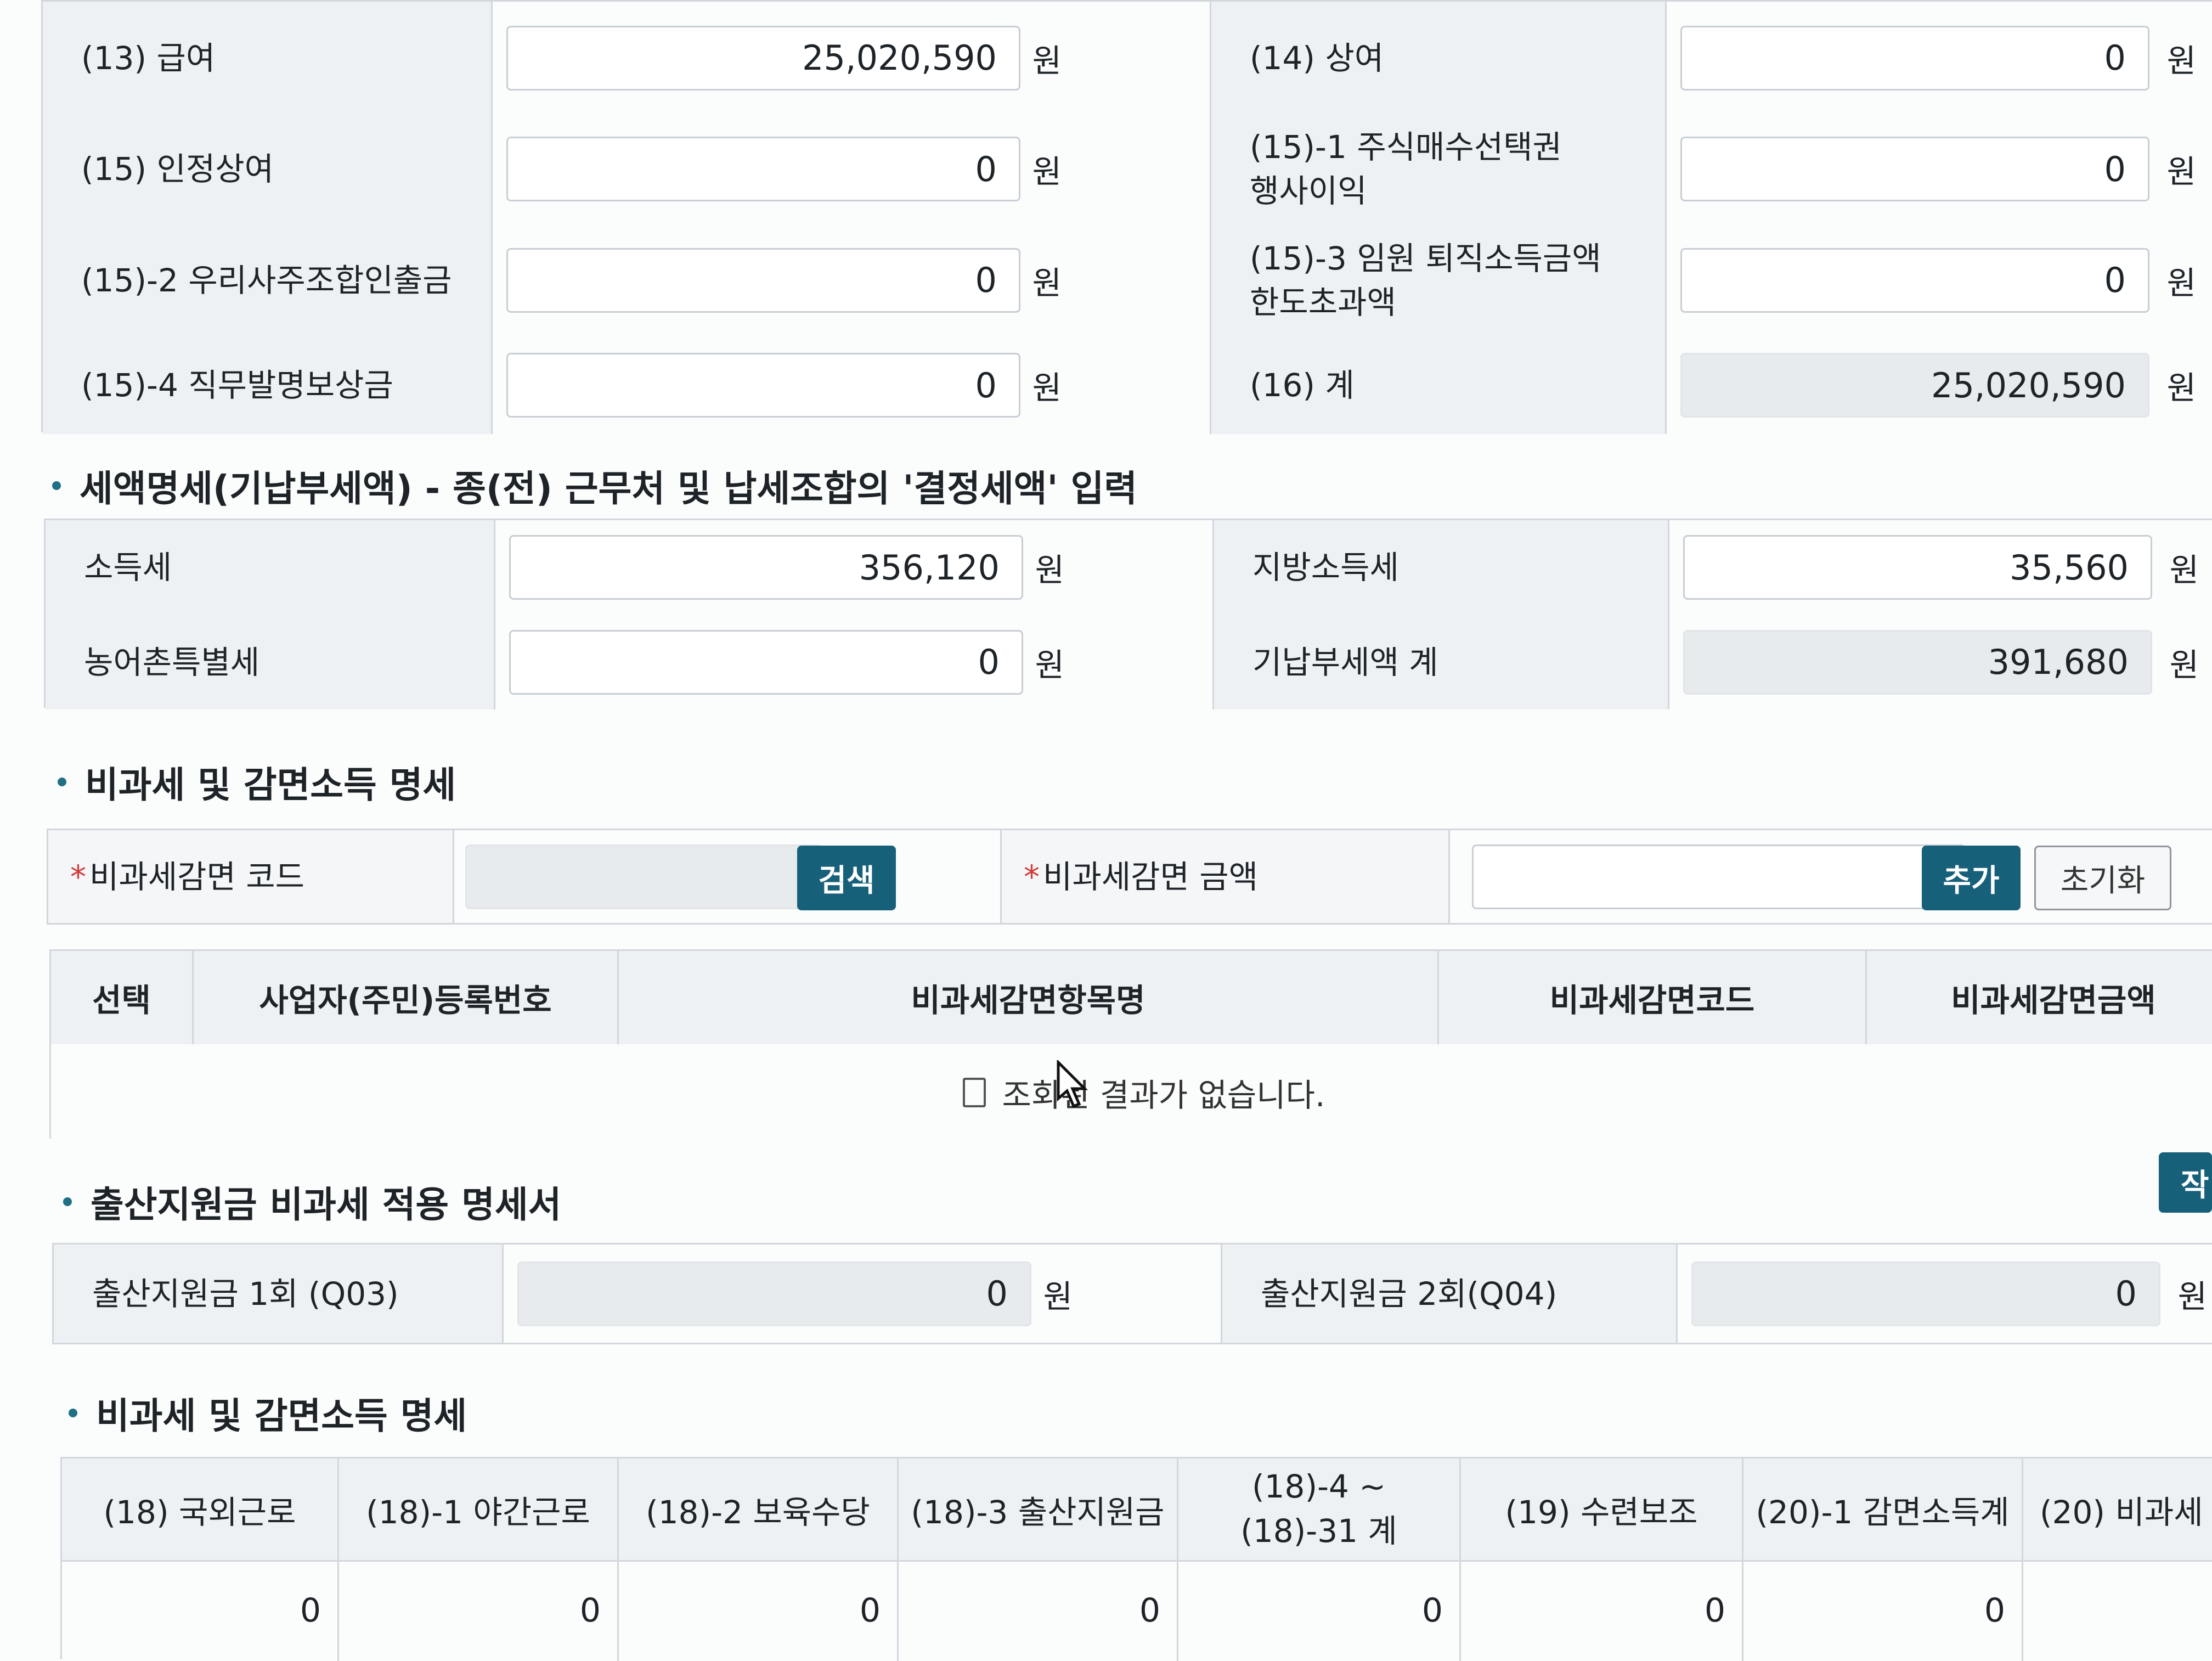  I want to click on value-nontax, so click(2117, 1610).